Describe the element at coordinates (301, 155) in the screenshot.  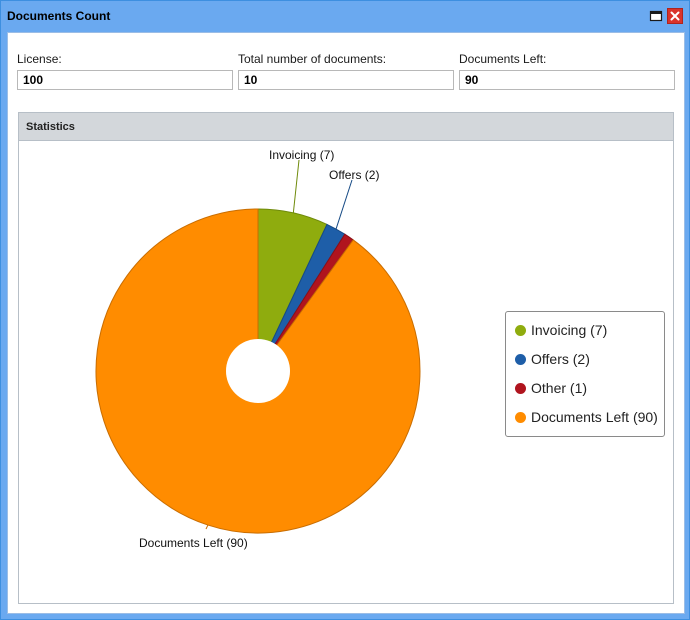
I see `data-label-invoicing: Invoicing (7)` at that location.